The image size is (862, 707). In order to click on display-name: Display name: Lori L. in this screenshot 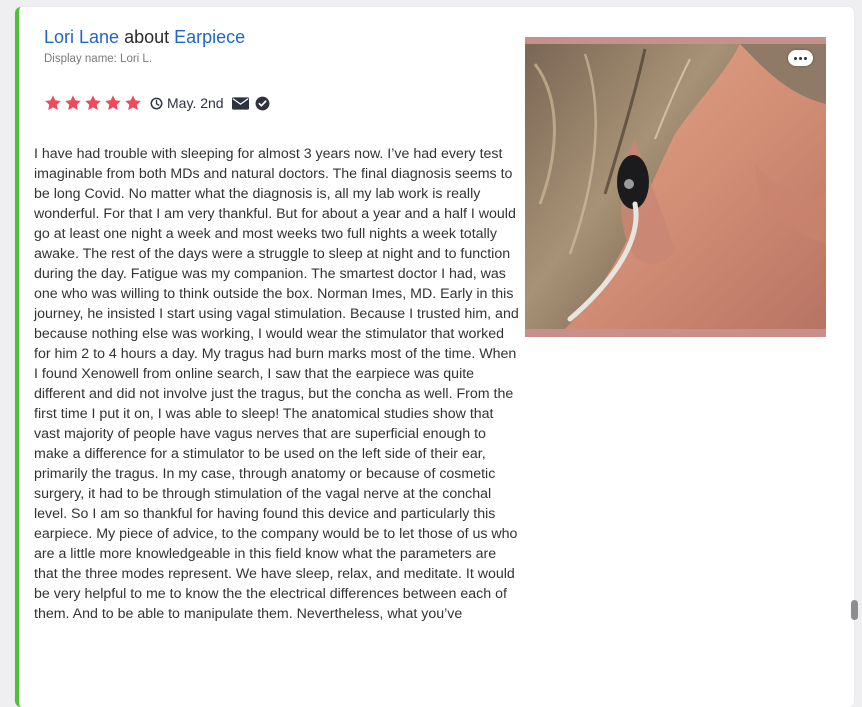, I will do `click(98, 59)`.